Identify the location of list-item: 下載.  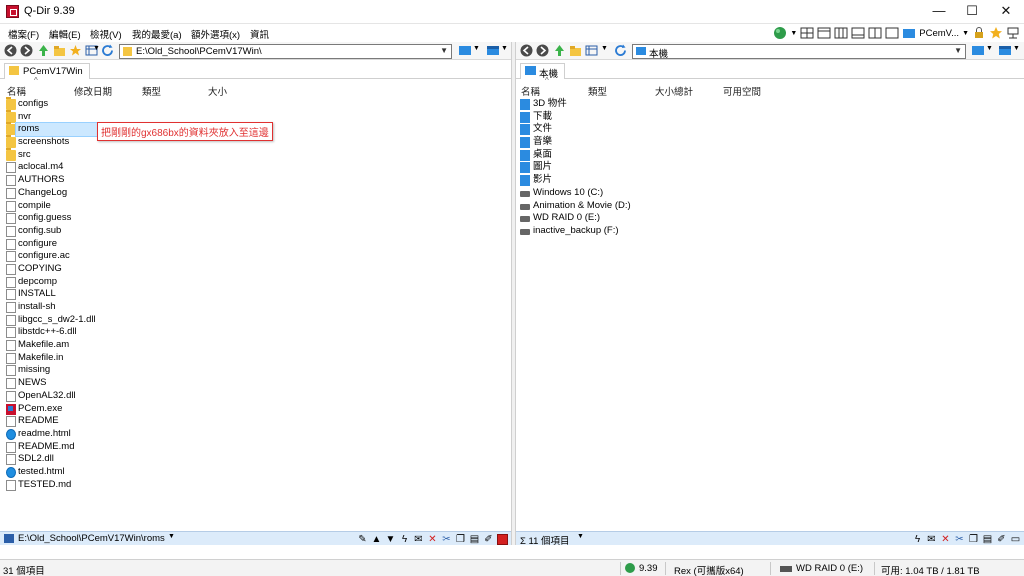
(770, 117).